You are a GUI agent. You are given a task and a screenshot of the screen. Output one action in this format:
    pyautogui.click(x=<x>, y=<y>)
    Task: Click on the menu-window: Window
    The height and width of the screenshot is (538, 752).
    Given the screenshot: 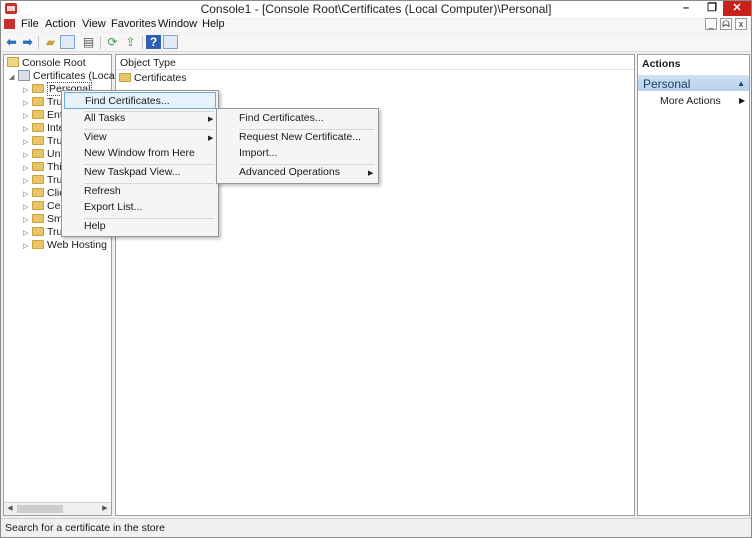 What is the action you would take?
    pyautogui.click(x=177, y=24)
    